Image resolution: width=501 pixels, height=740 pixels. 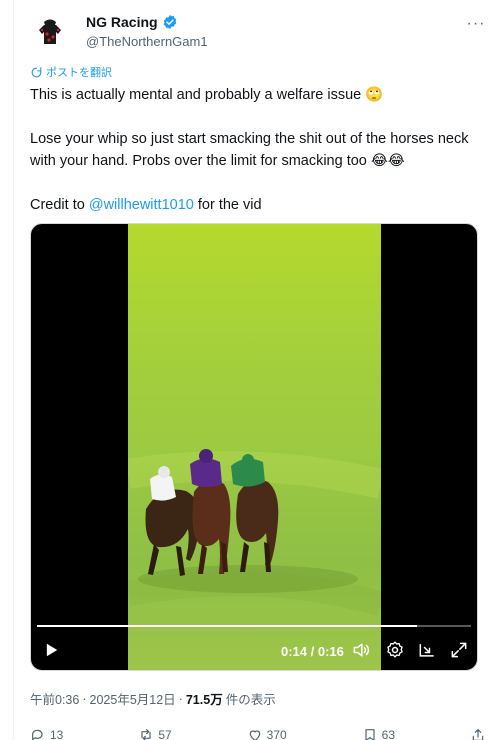 What do you see at coordinates (46, 734) in the screenshot?
I see `reply-button: 13` at bounding box center [46, 734].